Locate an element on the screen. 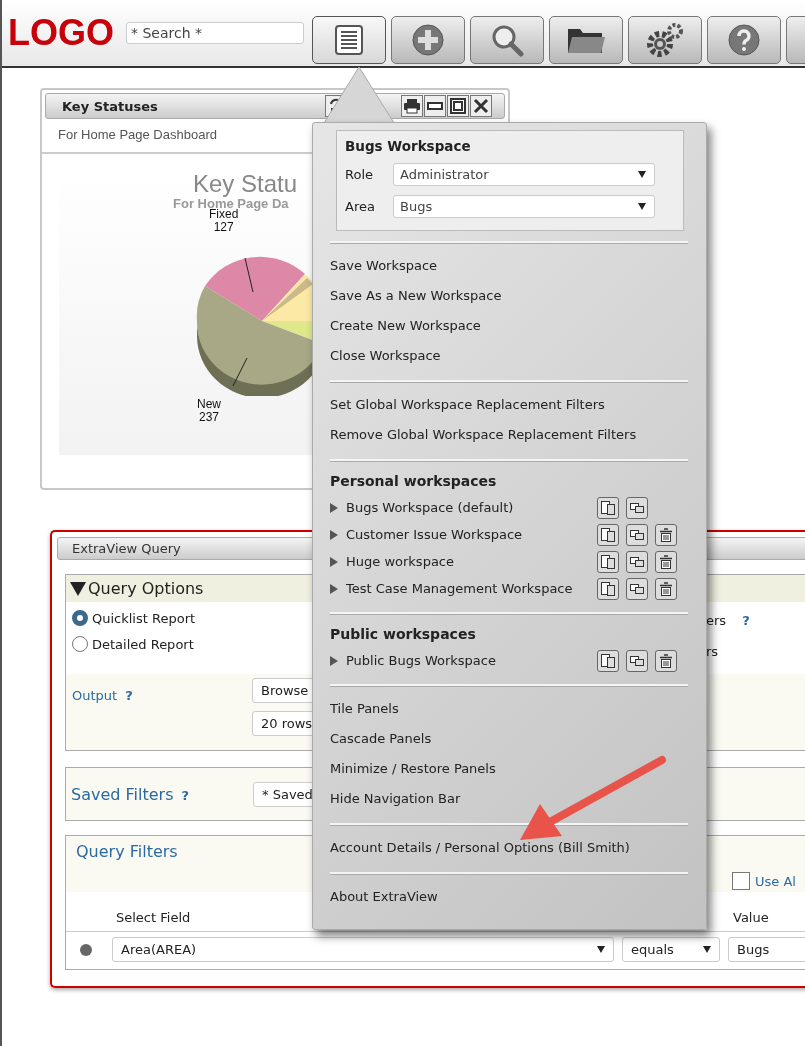 The height and width of the screenshot is (1046, 805). panel-title: ExtraView Query is located at coordinates (126, 548).